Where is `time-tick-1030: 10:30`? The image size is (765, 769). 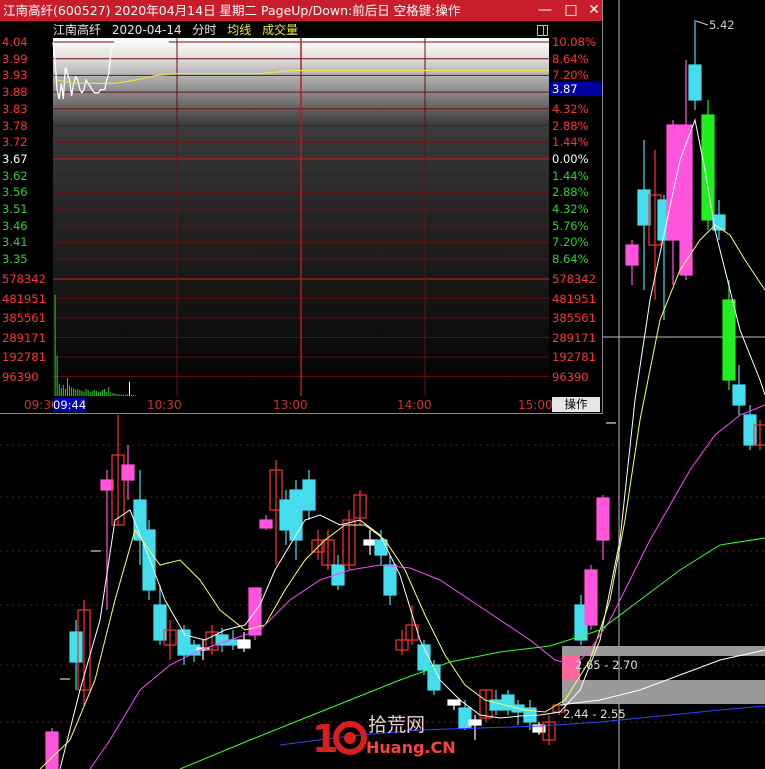 time-tick-1030: 10:30 is located at coordinates (164, 405).